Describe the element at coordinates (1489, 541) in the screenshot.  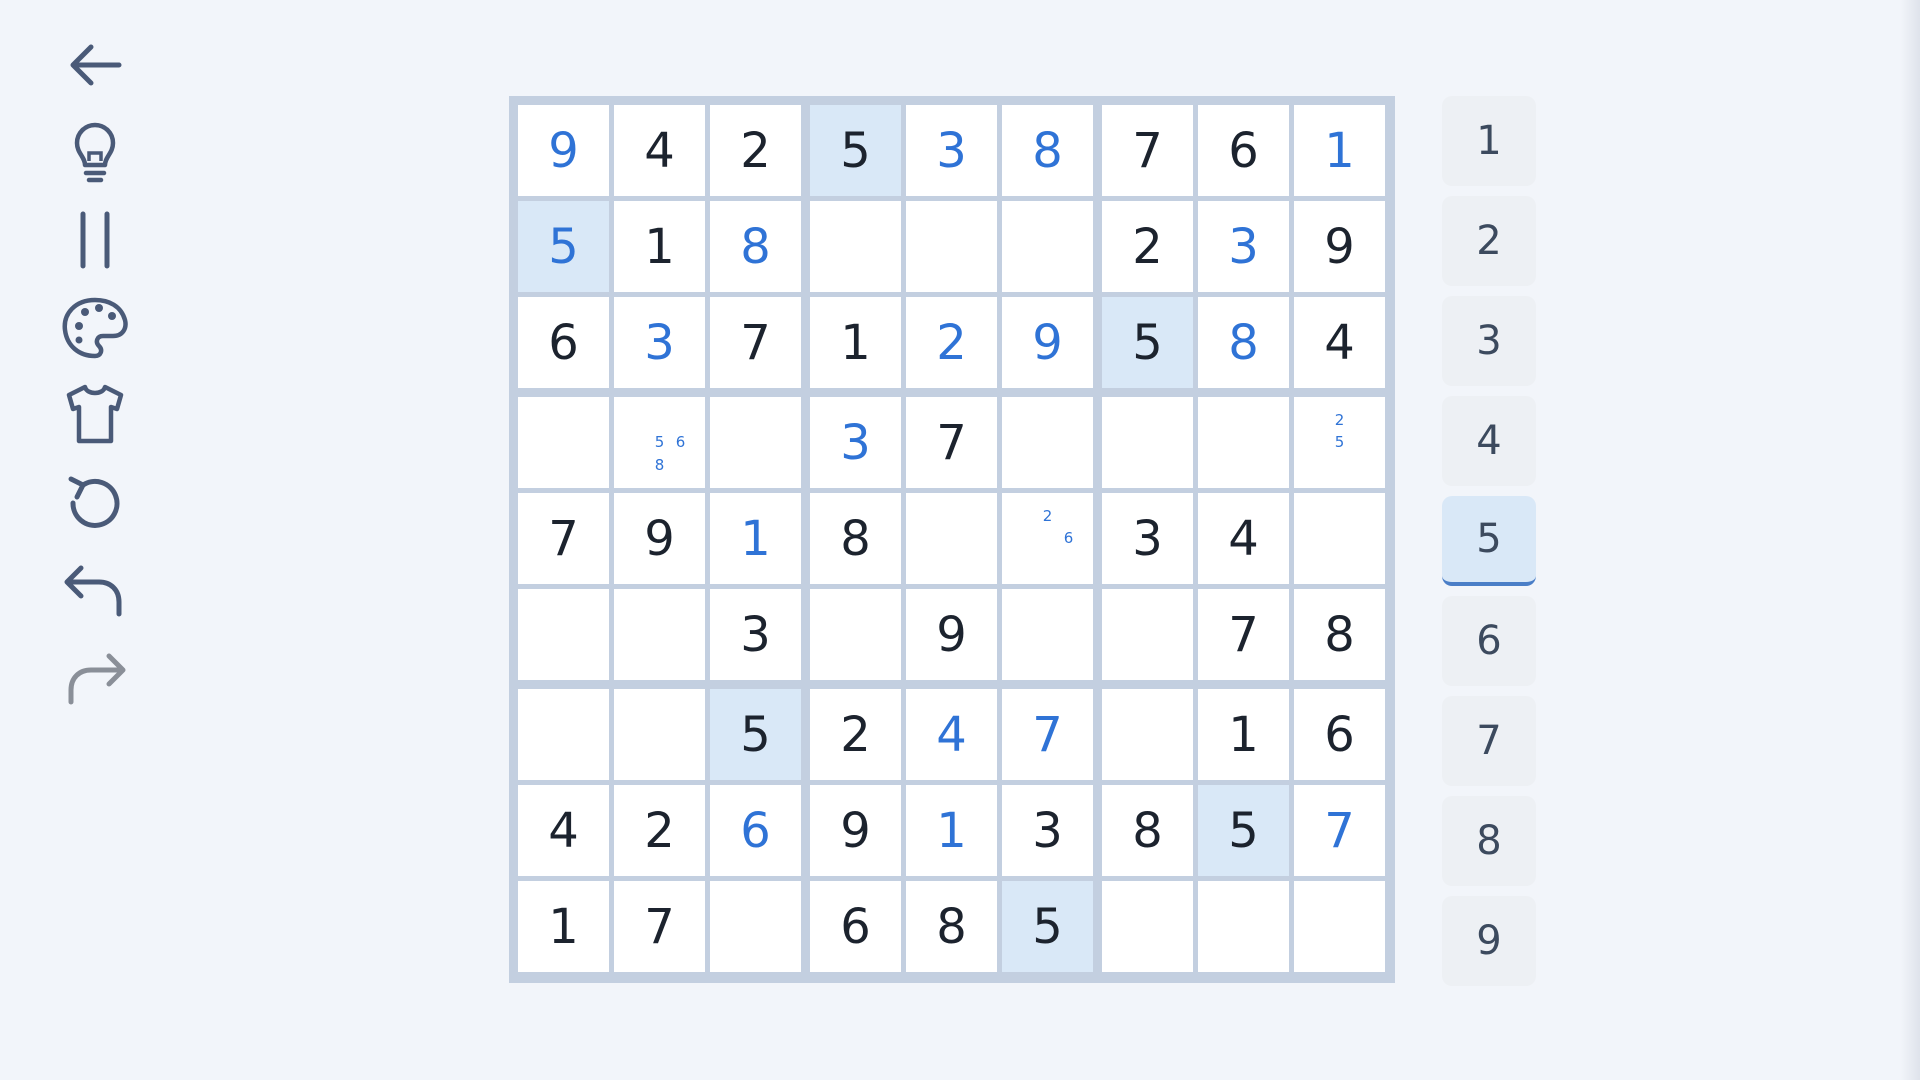
I see `number-button-5: 5` at that location.